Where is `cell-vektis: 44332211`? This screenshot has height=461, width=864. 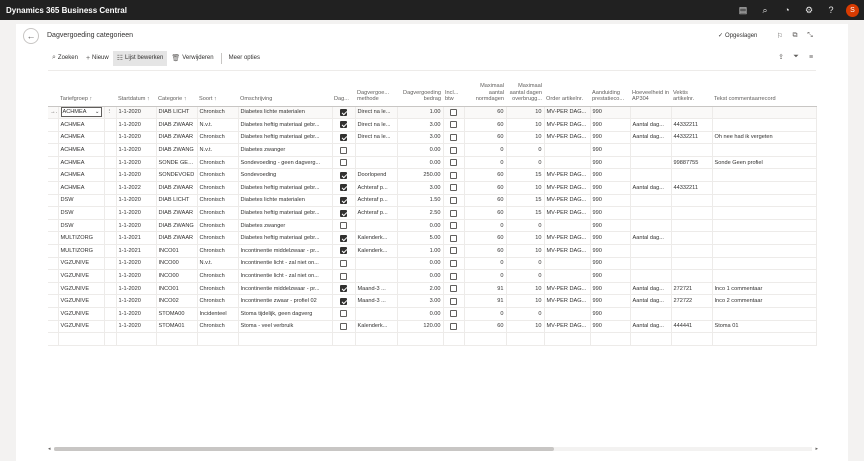
cell-vektis: 44332211 is located at coordinates (692, 188).